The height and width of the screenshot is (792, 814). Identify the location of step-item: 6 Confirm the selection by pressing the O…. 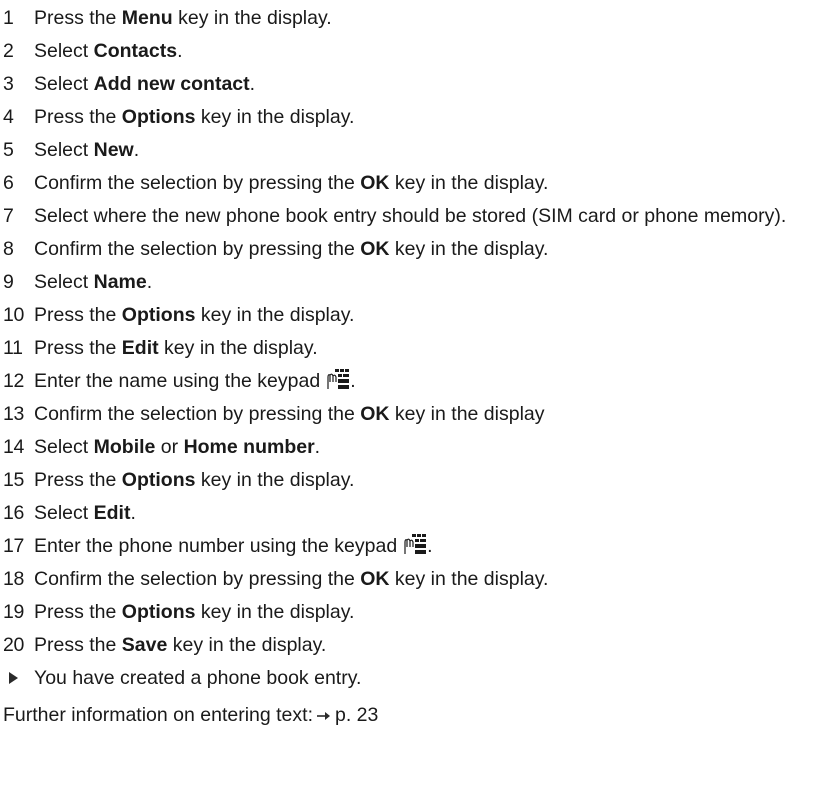
(405, 183).